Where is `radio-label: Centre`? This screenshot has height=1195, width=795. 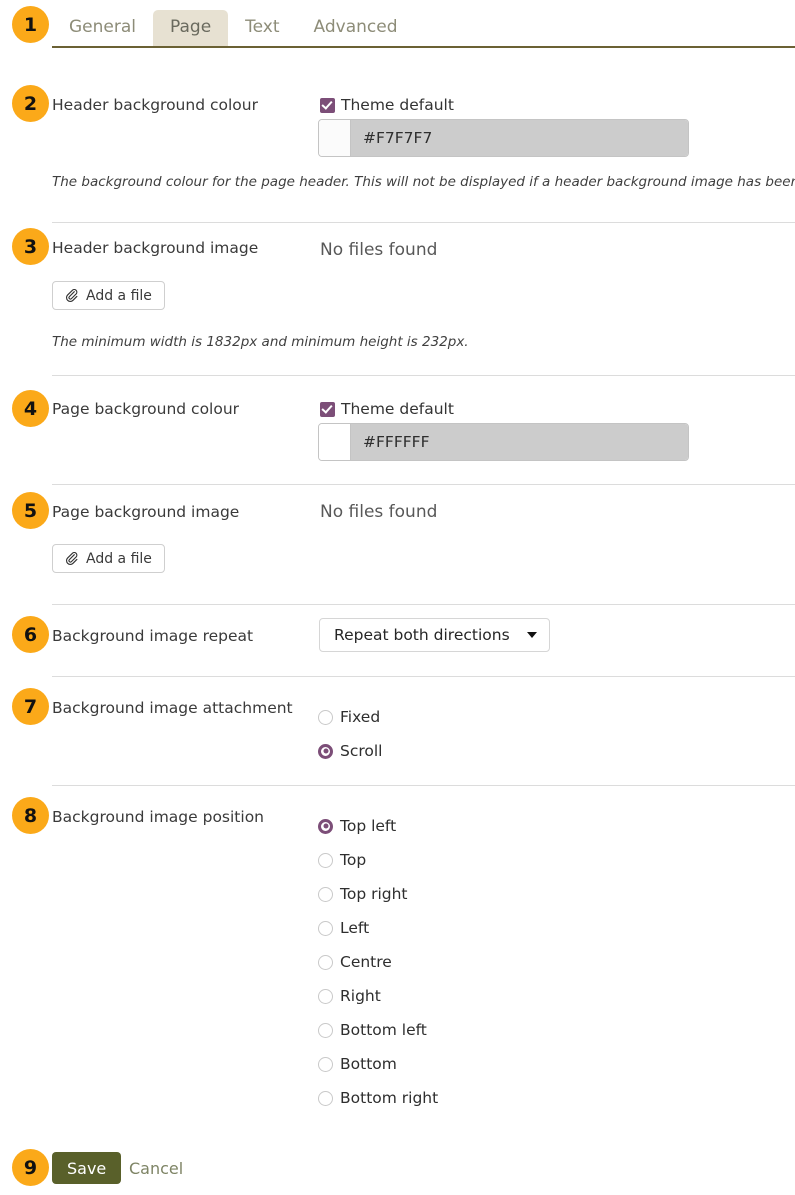
radio-label: Centre is located at coordinates (366, 962).